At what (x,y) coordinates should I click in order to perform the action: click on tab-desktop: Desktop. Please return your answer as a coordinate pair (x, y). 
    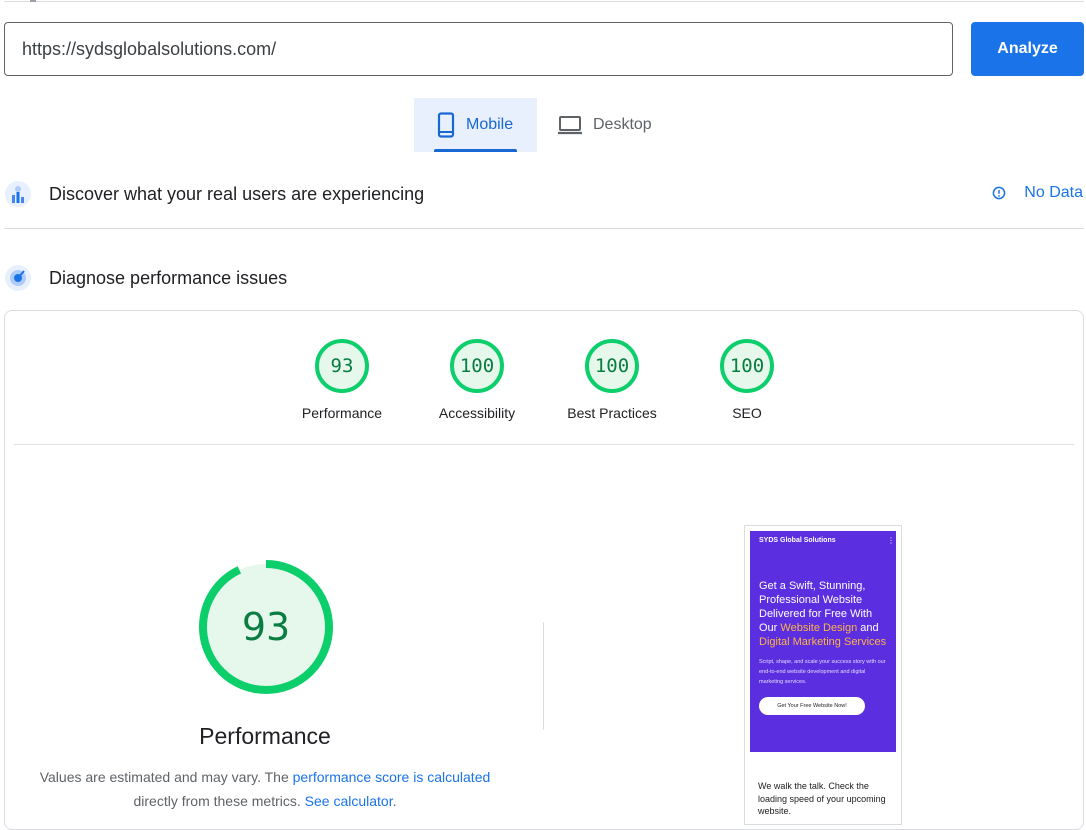
    Looking at the image, I should click on (615, 125).